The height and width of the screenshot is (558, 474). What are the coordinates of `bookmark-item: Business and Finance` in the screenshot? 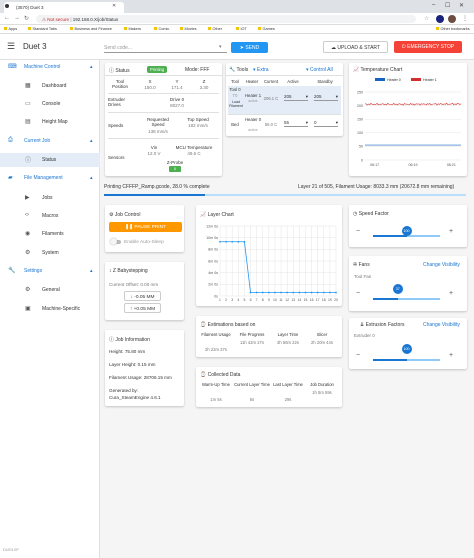 It's located at (91, 29).